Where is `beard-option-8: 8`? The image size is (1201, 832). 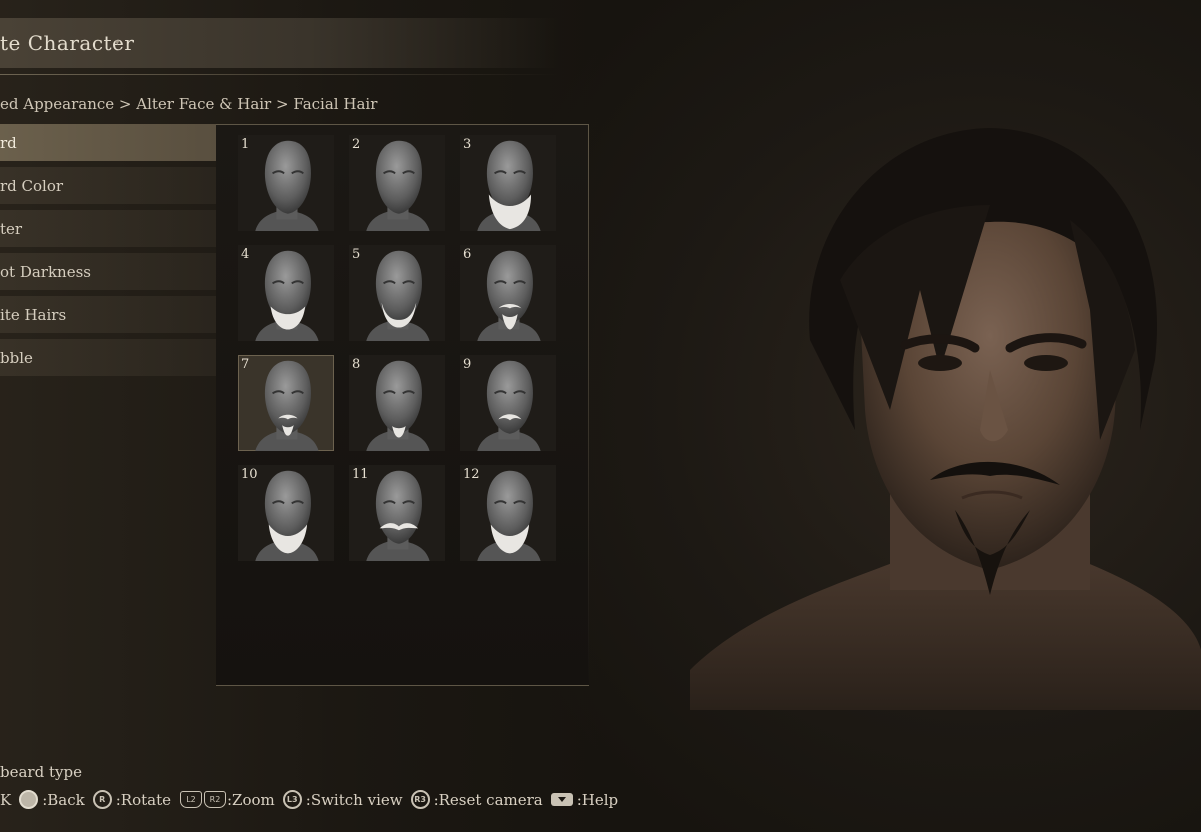 beard-option-8: 8 is located at coordinates (397, 403).